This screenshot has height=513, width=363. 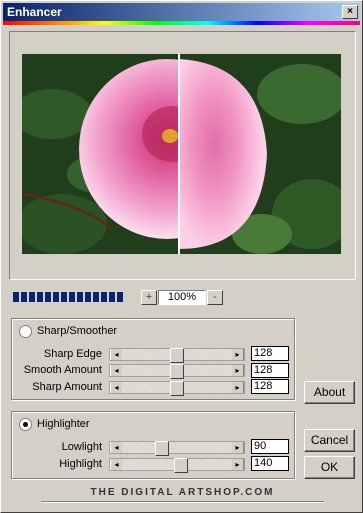 I want to click on progress-bar, so click(x=69, y=298).